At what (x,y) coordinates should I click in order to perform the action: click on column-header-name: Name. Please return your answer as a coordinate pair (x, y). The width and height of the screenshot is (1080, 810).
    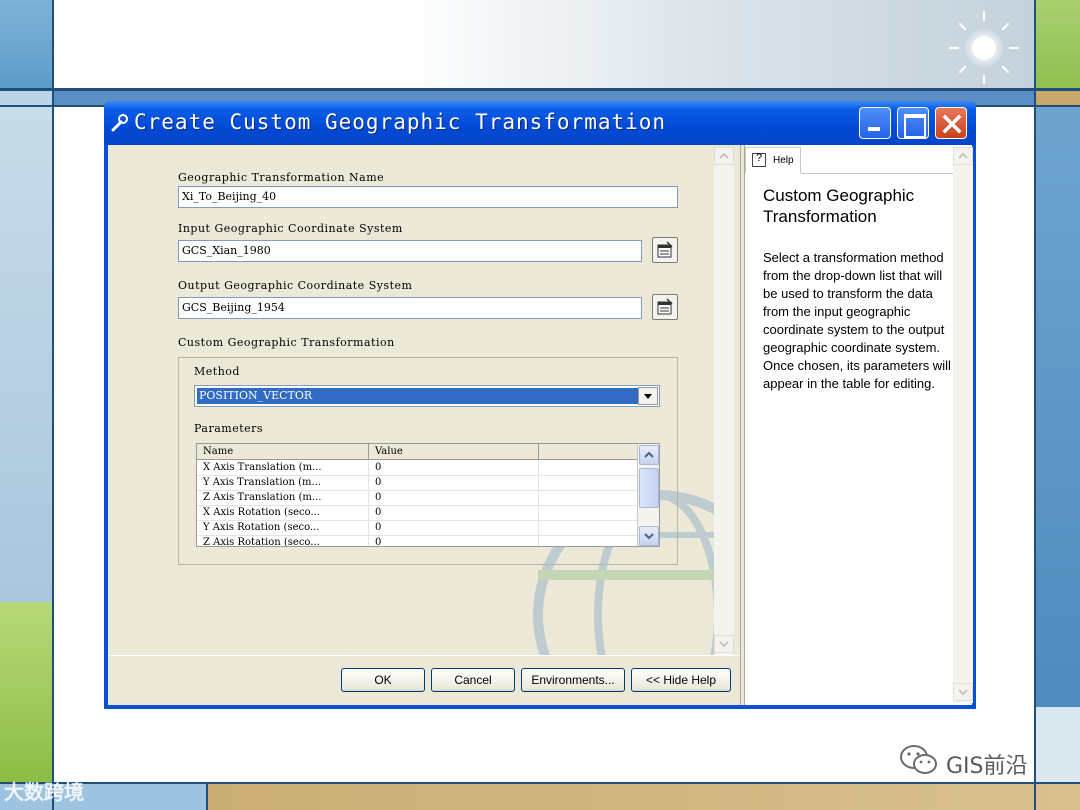
    Looking at the image, I should click on (283, 452).